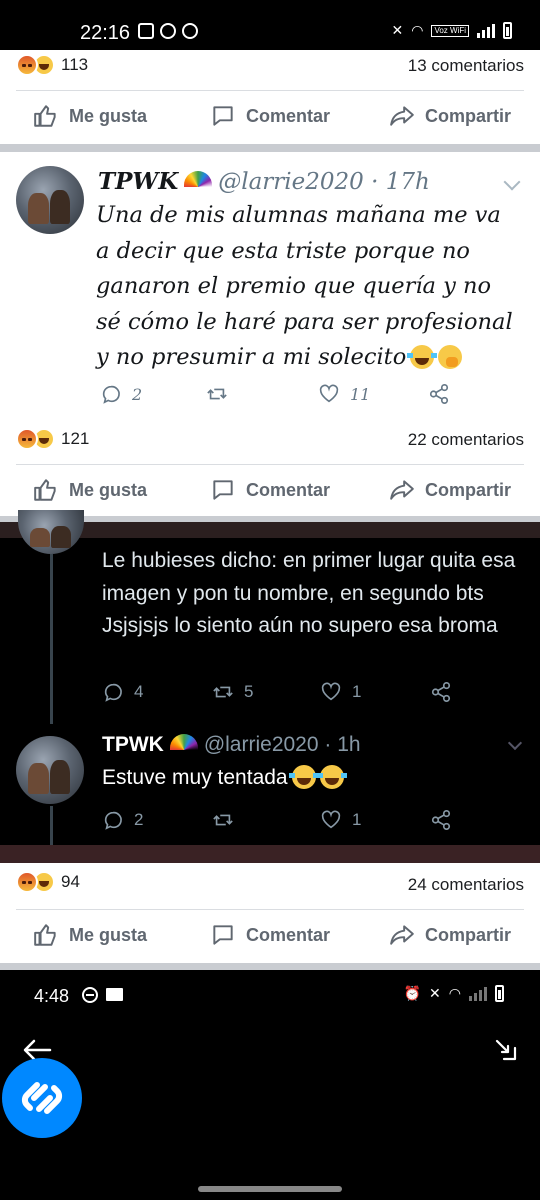 This screenshot has width=540, height=1200. I want to click on folder-icon, so click(114, 994).